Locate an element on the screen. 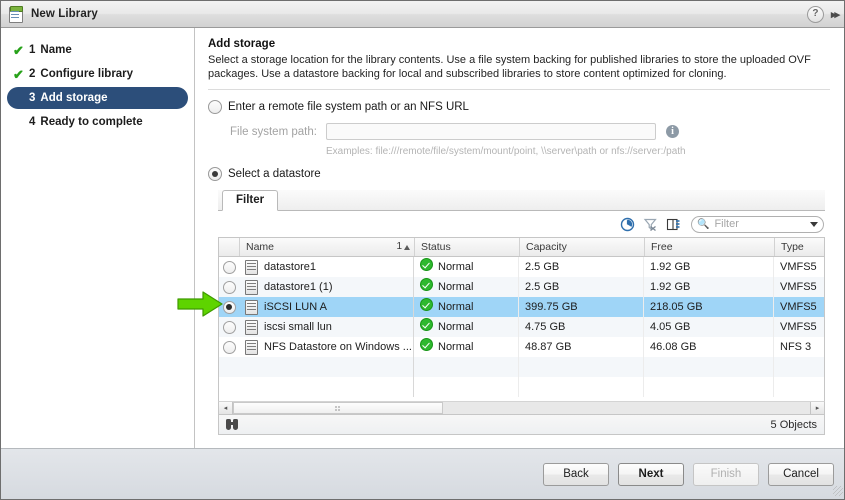 This screenshot has height=500, width=845. filter-tabstrip: Filter is located at coordinates (521, 200).